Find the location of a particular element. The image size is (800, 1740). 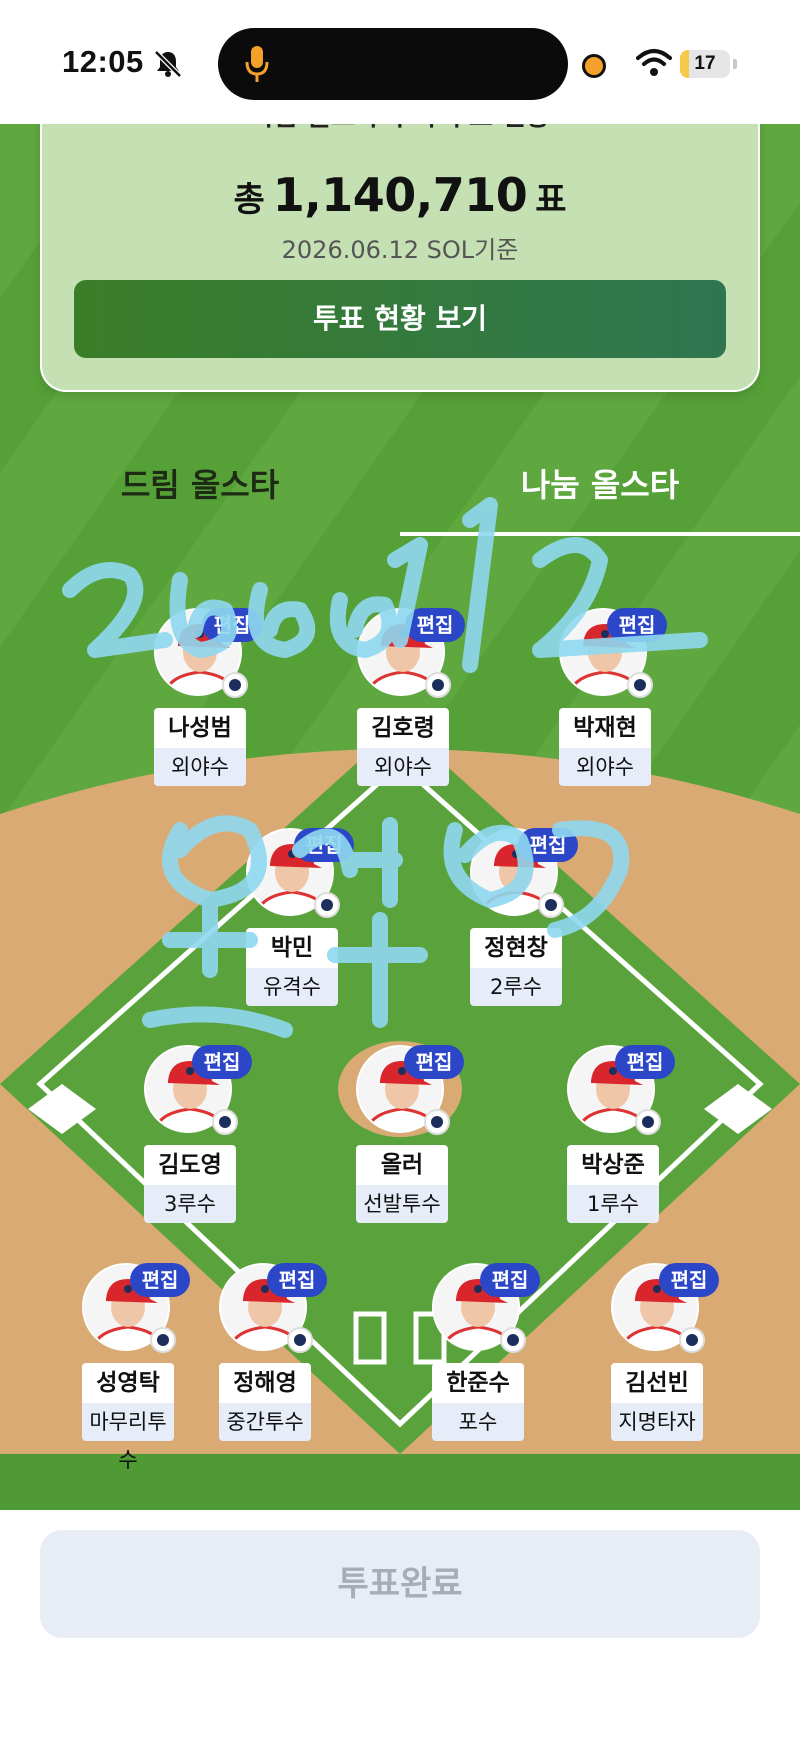

total-votes: 총 1,140,710 표 is located at coordinates (400, 195).